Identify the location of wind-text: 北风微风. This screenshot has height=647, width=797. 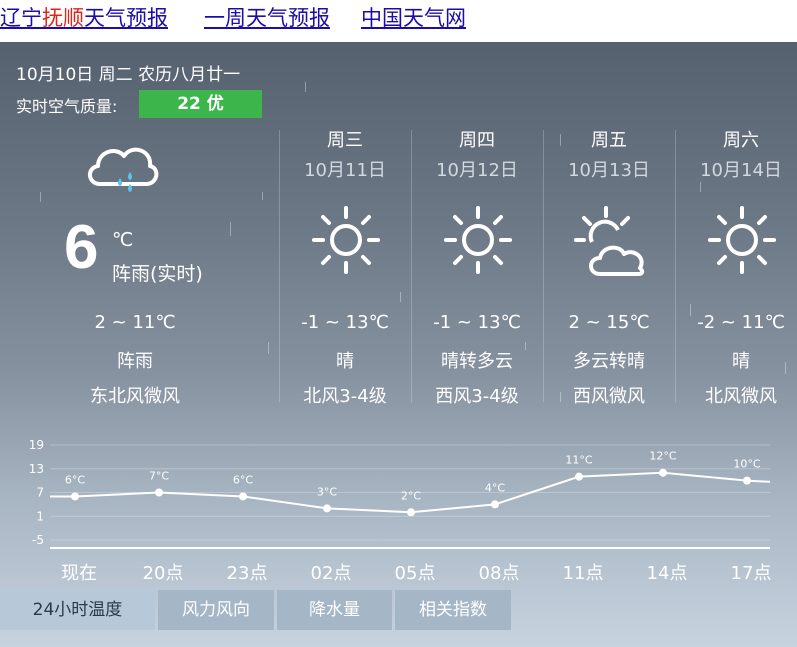
(741, 396).